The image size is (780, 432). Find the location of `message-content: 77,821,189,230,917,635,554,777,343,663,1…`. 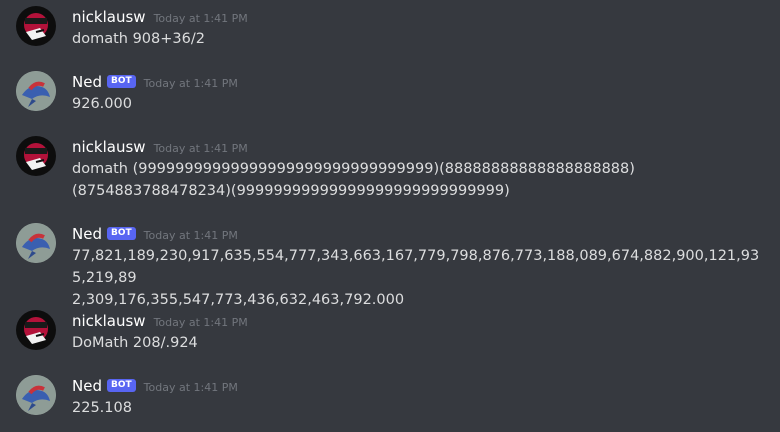

message-content: 77,821,189,230,917,635,554,777,343,663,1… is located at coordinates (417, 278).